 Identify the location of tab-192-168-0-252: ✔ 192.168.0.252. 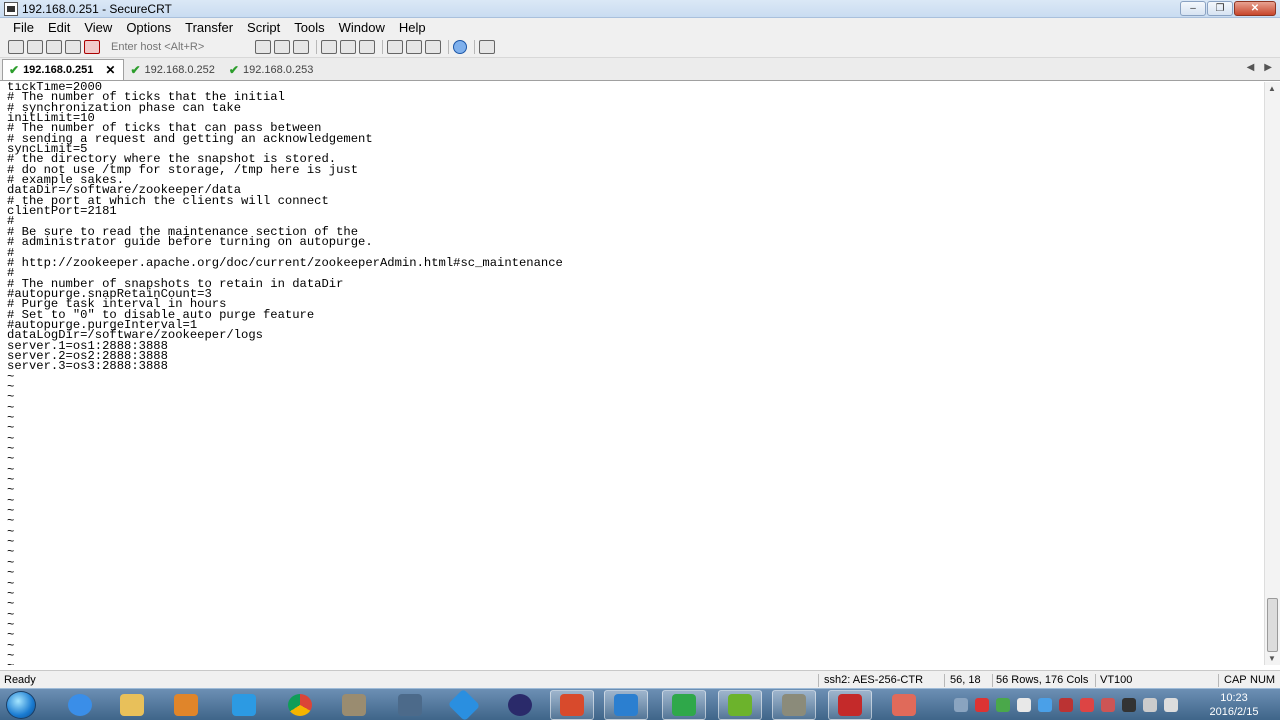
(173, 69).